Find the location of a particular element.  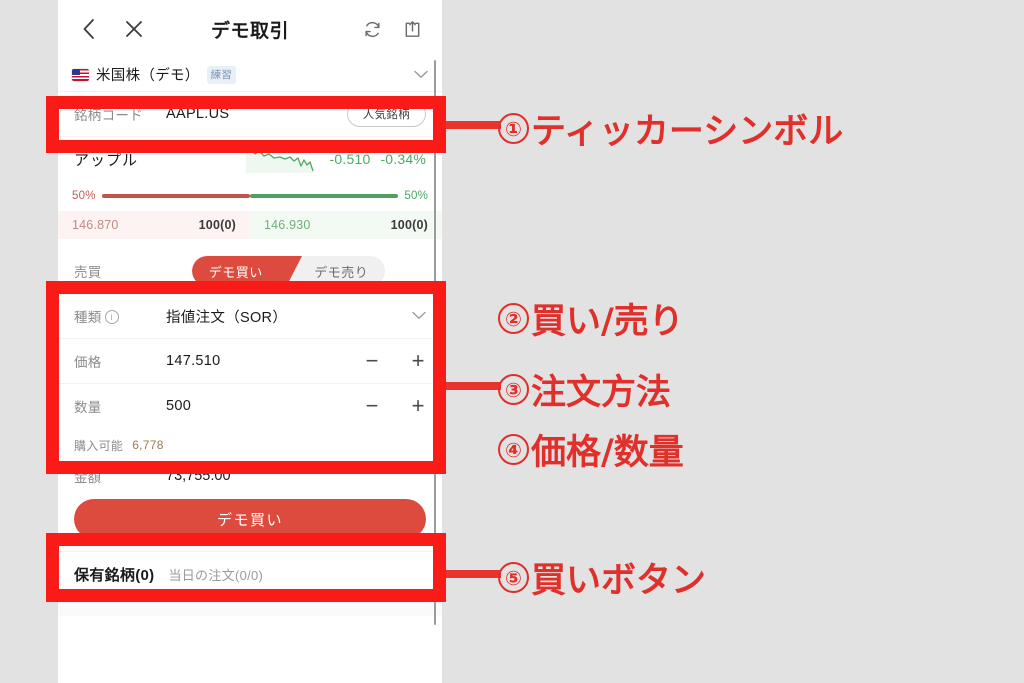

annotation-1-text: ティッカーシンボル is located at coordinates (687, 132).